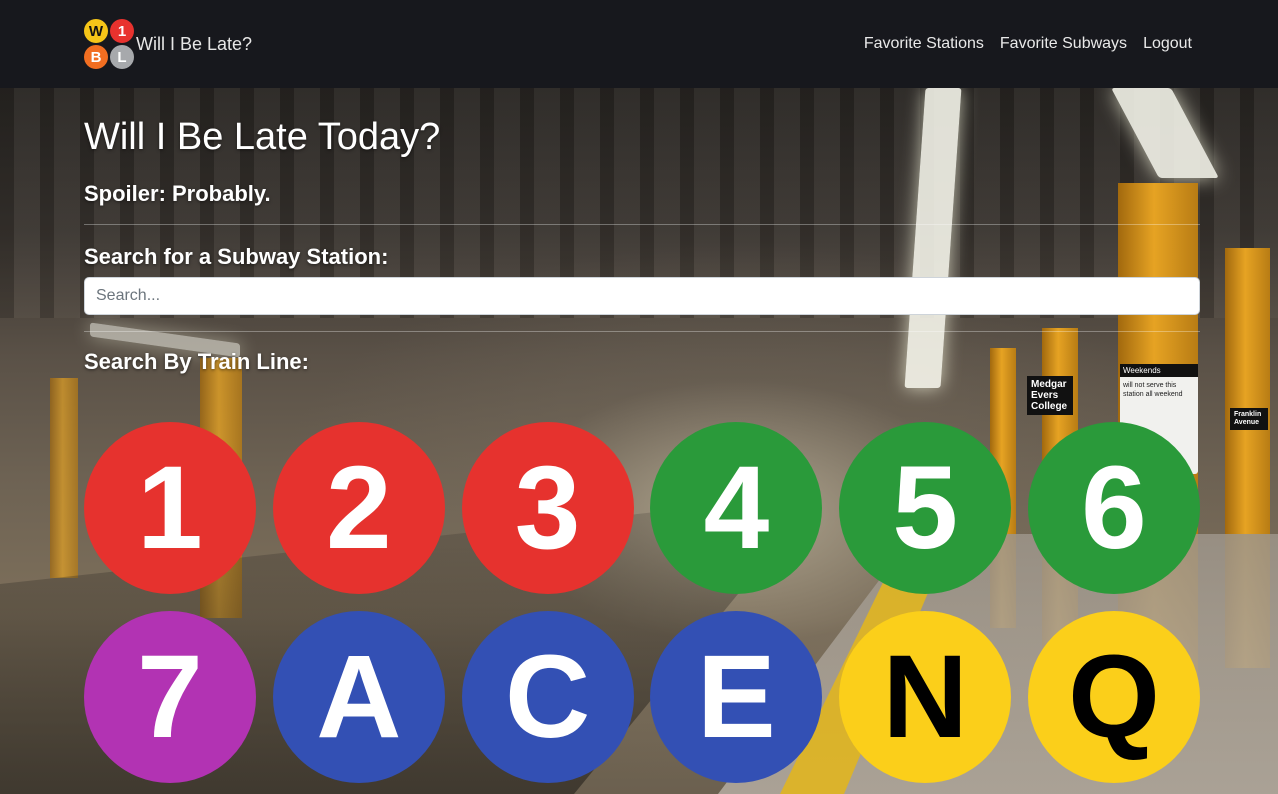 This screenshot has height=794, width=1278. What do you see at coordinates (1167, 44) in the screenshot?
I see `nav-logout: Logout` at bounding box center [1167, 44].